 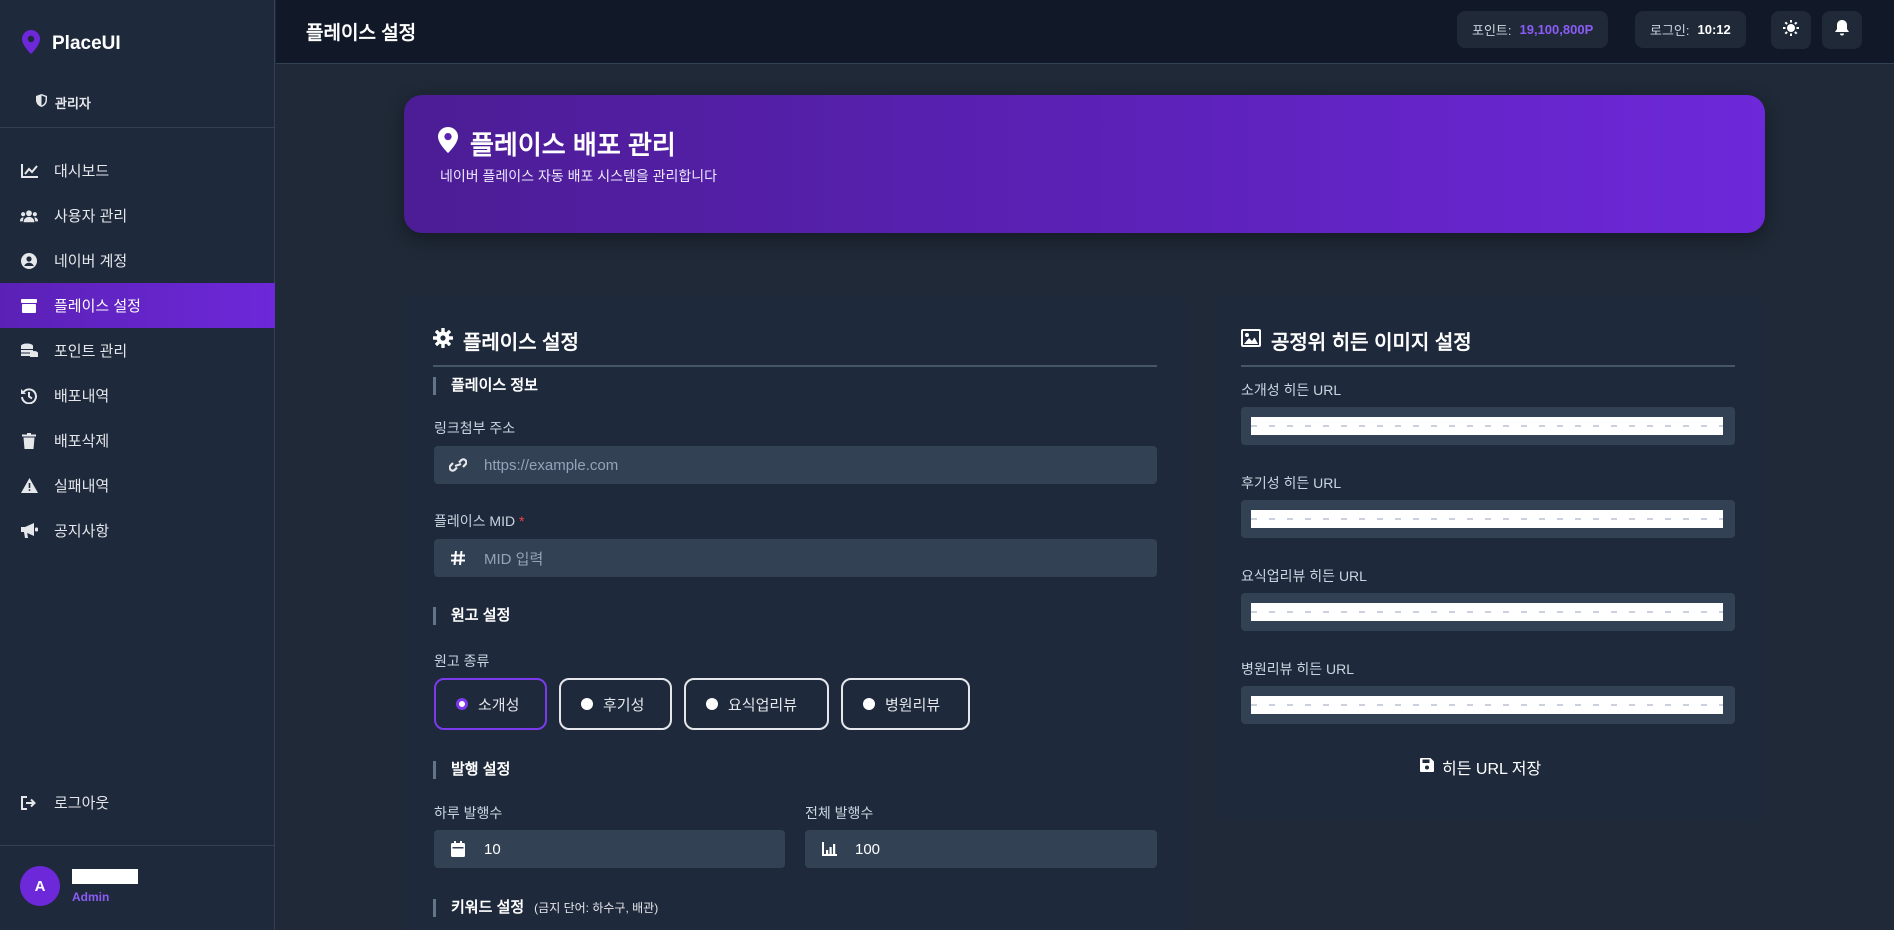 What do you see at coordinates (839, 813) in the screenshot?
I see `total-label: 전체 발행수` at bounding box center [839, 813].